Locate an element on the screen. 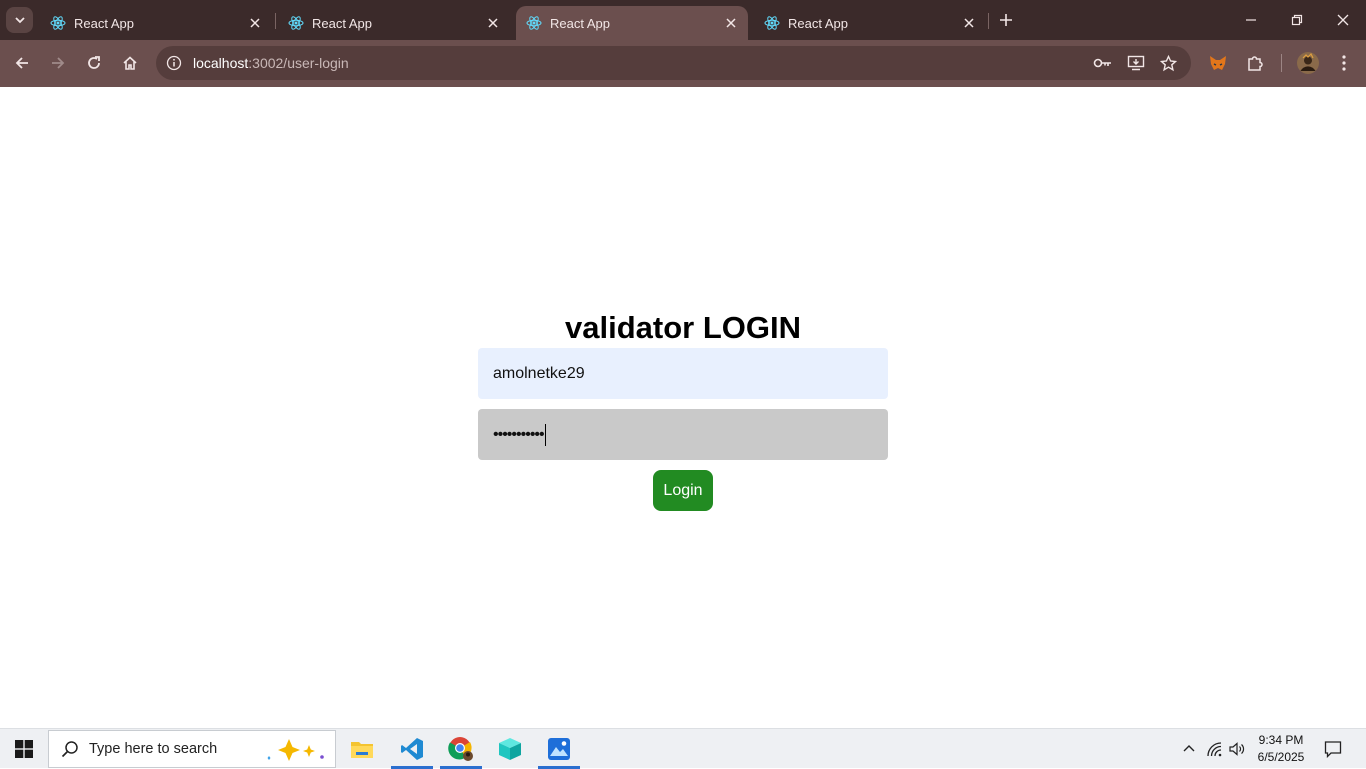 This screenshot has height=769, width=1366. photos-icon is located at coordinates (559, 749).